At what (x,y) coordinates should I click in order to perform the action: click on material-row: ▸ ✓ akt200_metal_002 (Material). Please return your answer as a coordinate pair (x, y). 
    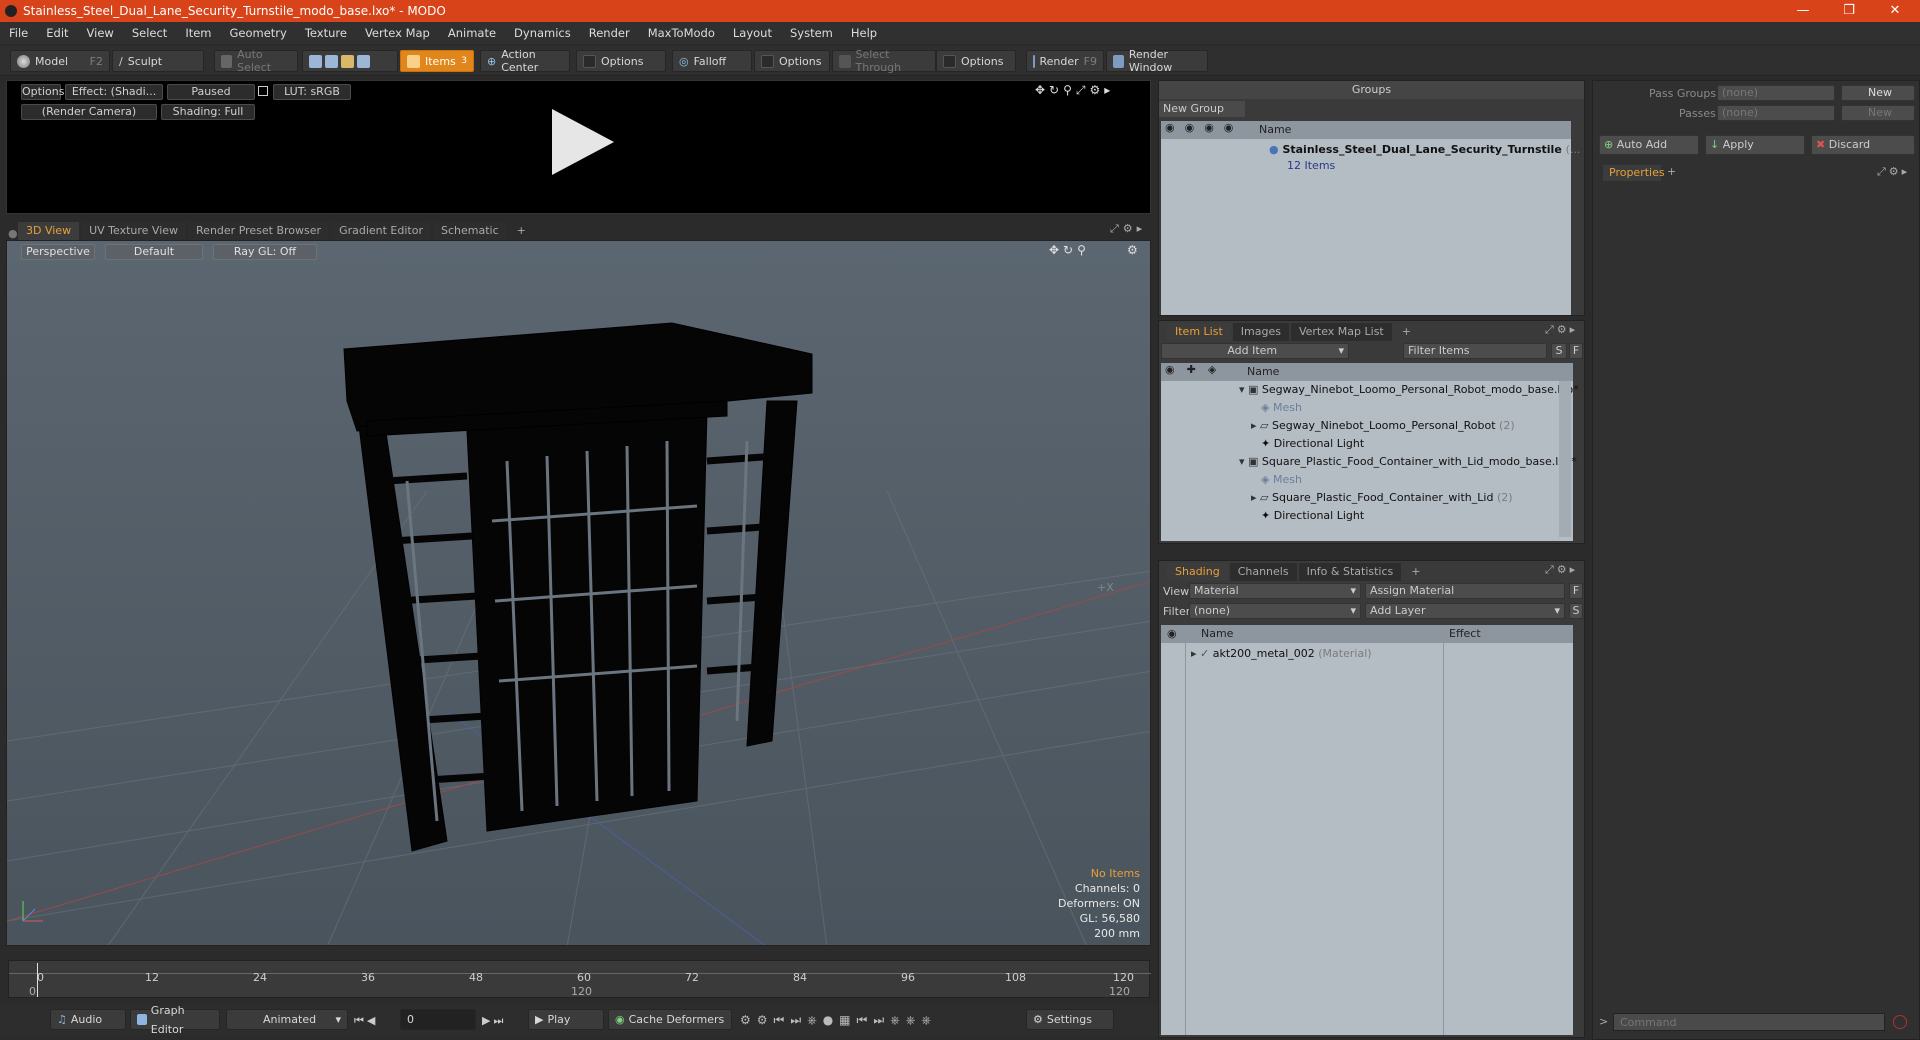
    Looking at the image, I should click on (1367, 654).